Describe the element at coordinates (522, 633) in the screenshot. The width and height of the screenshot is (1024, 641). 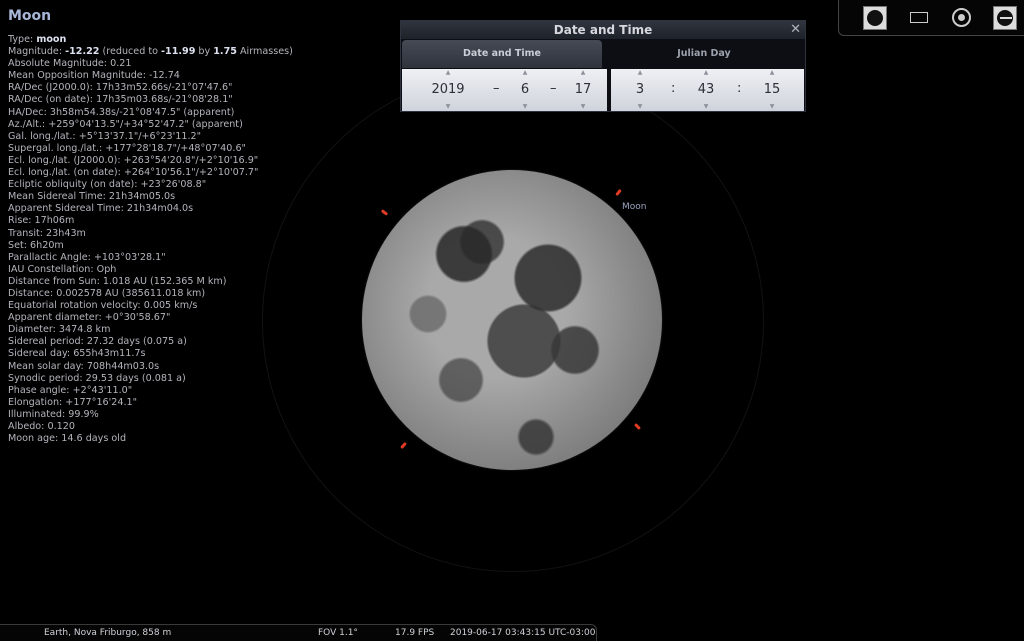
I see `datetime-text: 2019-06-17 03:43:15 UTC-03:00` at that location.